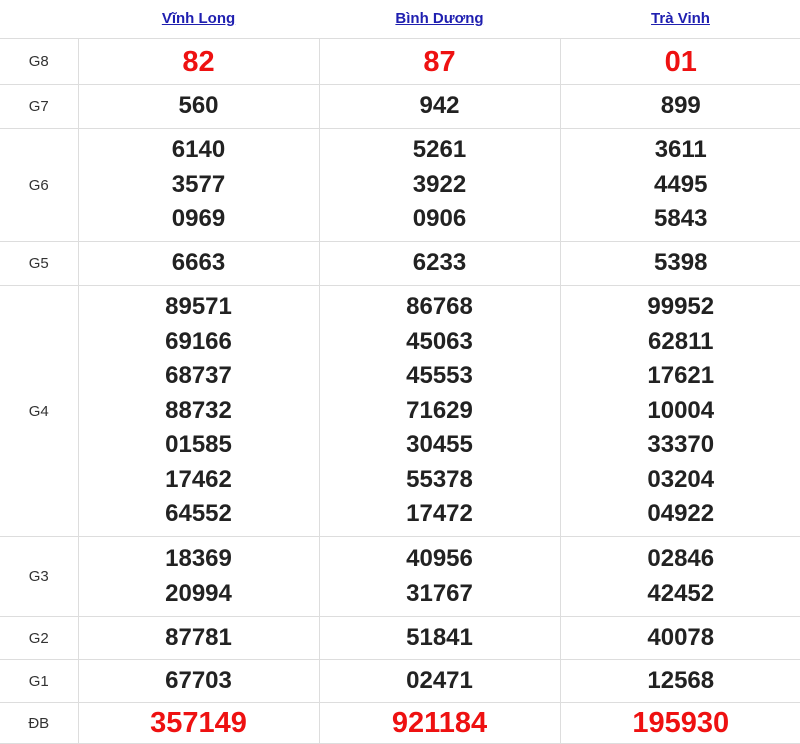 This screenshot has width=800, height=744. What do you see at coordinates (680, 342) in the screenshot?
I see `result-number: 62811` at bounding box center [680, 342].